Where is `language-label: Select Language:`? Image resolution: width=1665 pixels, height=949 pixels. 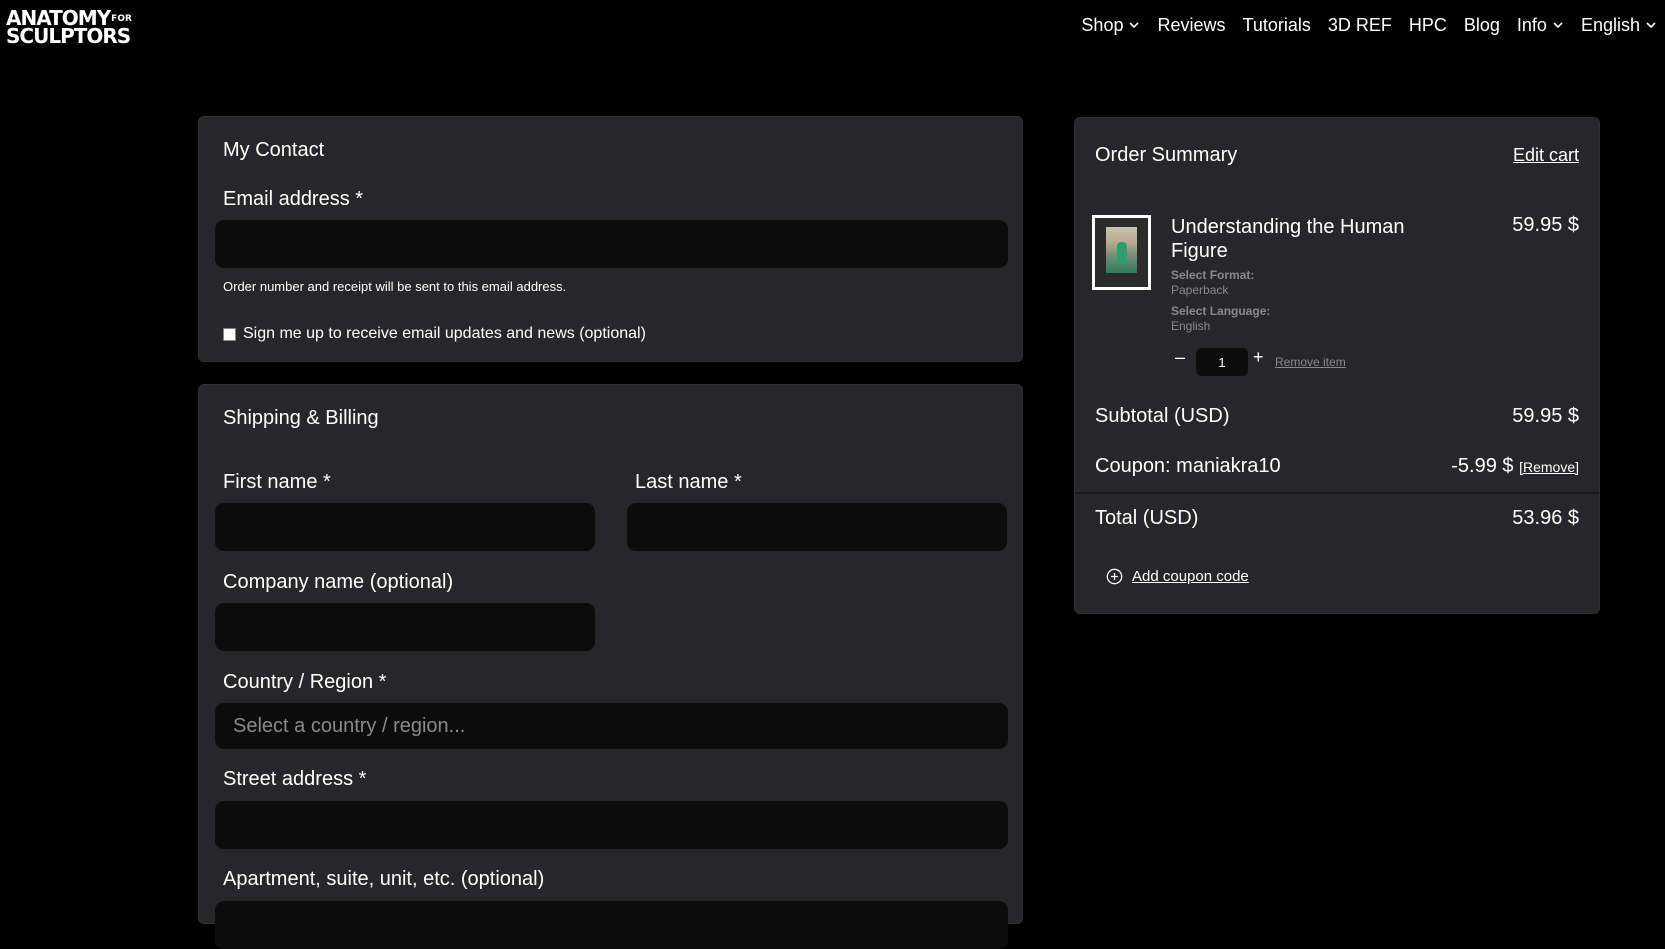
language-label: Select Language: is located at coordinates (1221, 311).